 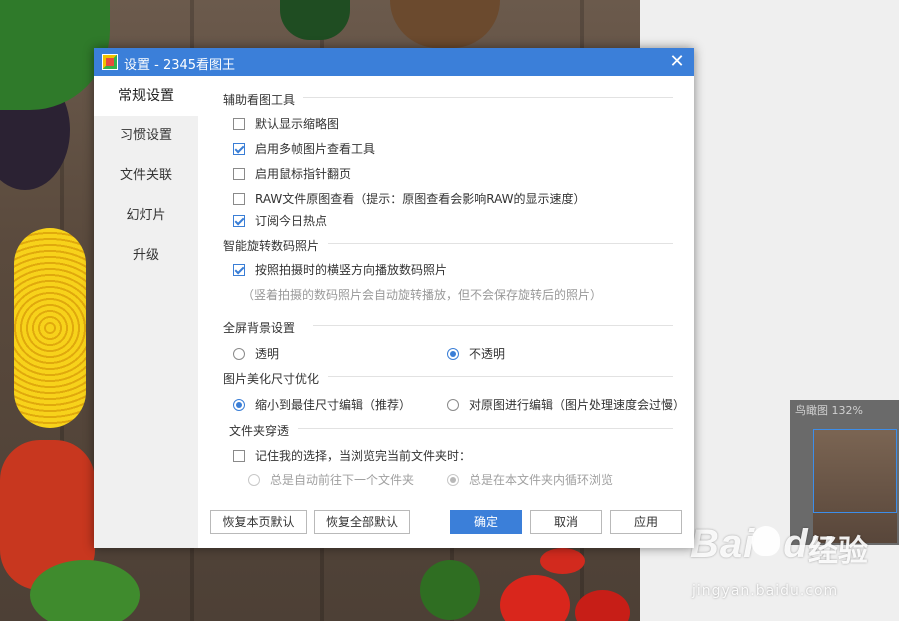 What do you see at coordinates (677, 62) in the screenshot?
I see `close-button: ✕` at bounding box center [677, 62].